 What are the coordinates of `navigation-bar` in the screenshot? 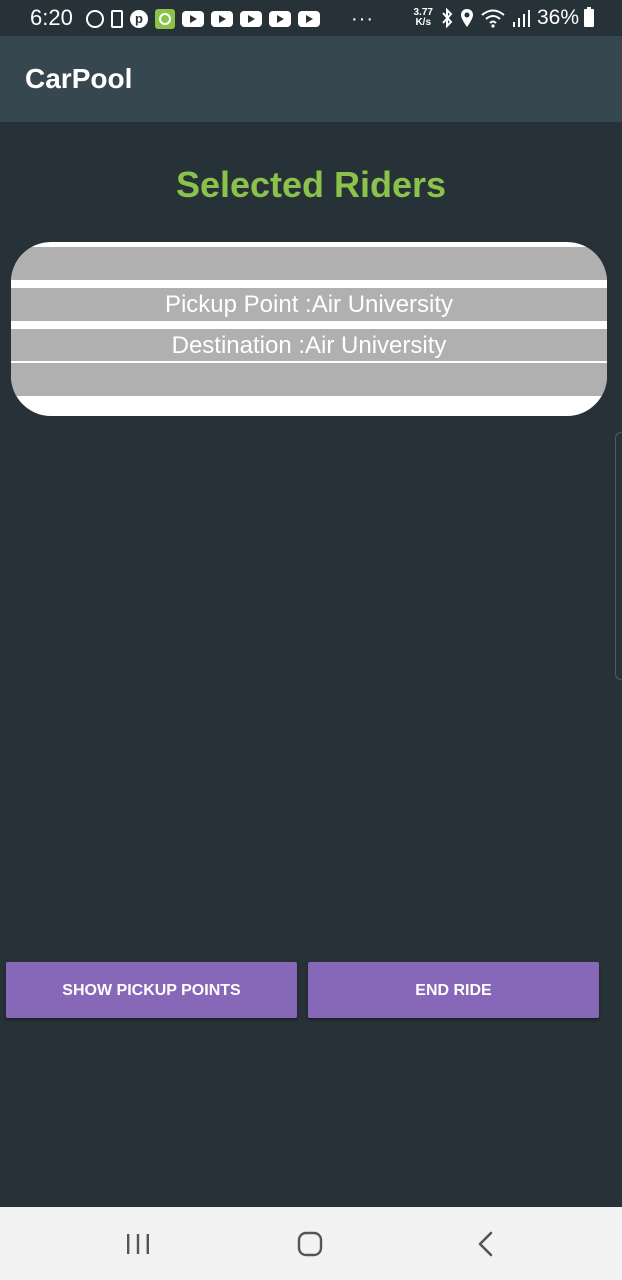 It's located at (311, 1243).